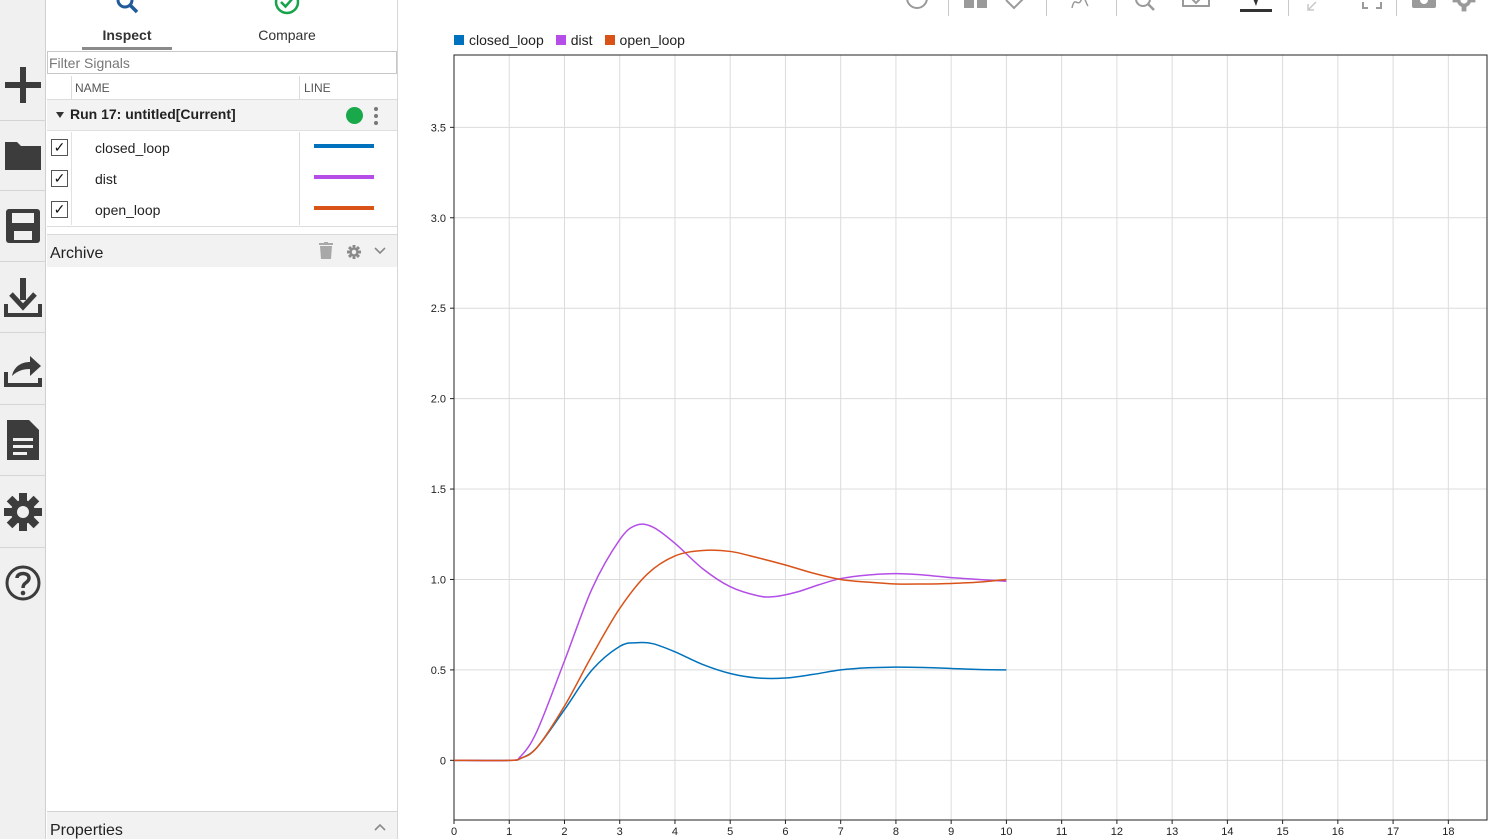 This screenshot has width=1491, height=839. I want to click on filter-signals-input: Filter Signals, so click(222, 62).